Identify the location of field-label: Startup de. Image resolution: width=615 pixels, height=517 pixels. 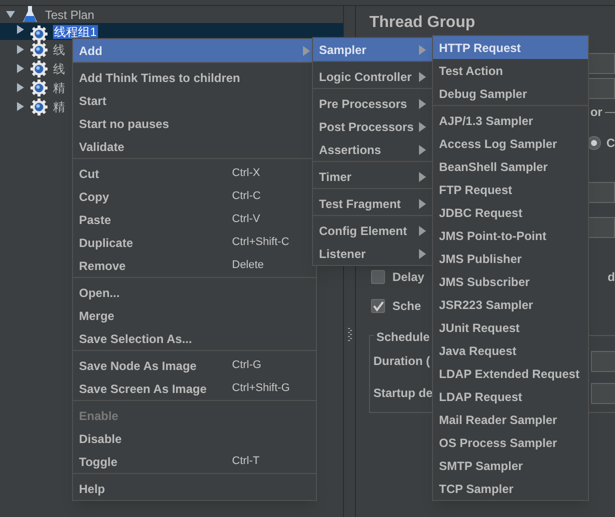
(403, 393).